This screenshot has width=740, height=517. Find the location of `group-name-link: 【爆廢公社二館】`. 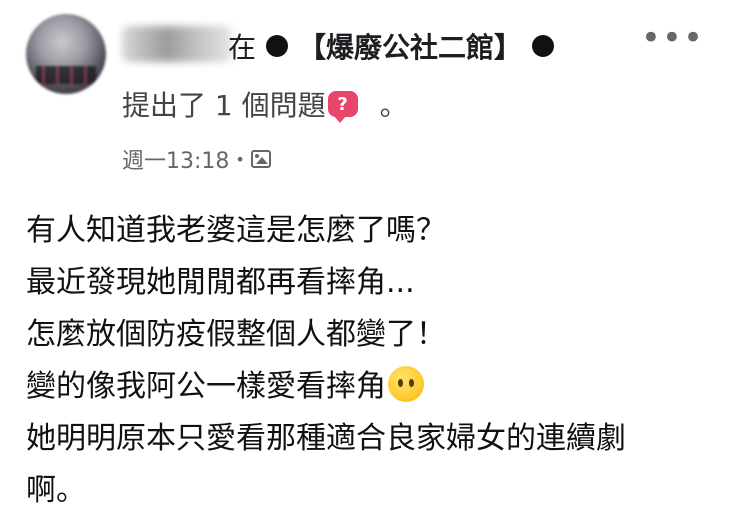

group-name-link: 【爆廢公社二館】 is located at coordinates (410, 46).